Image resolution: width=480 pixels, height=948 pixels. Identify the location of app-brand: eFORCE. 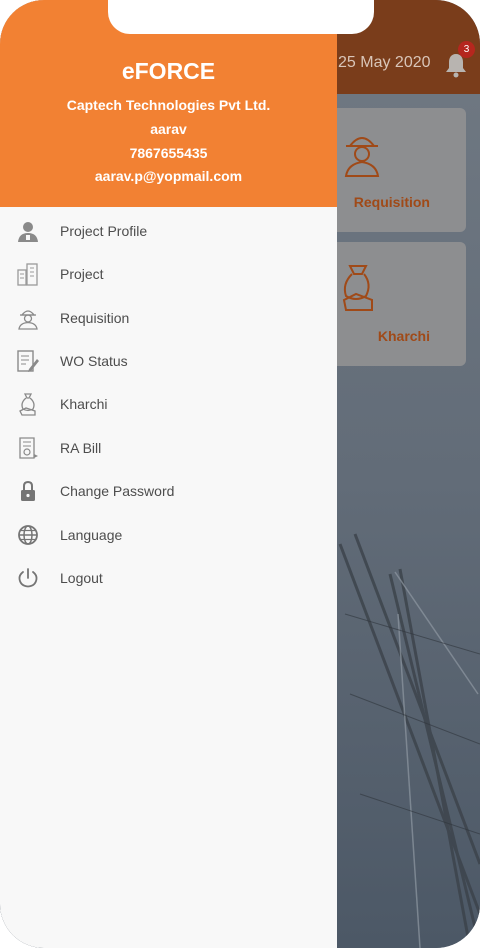
(168, 71).